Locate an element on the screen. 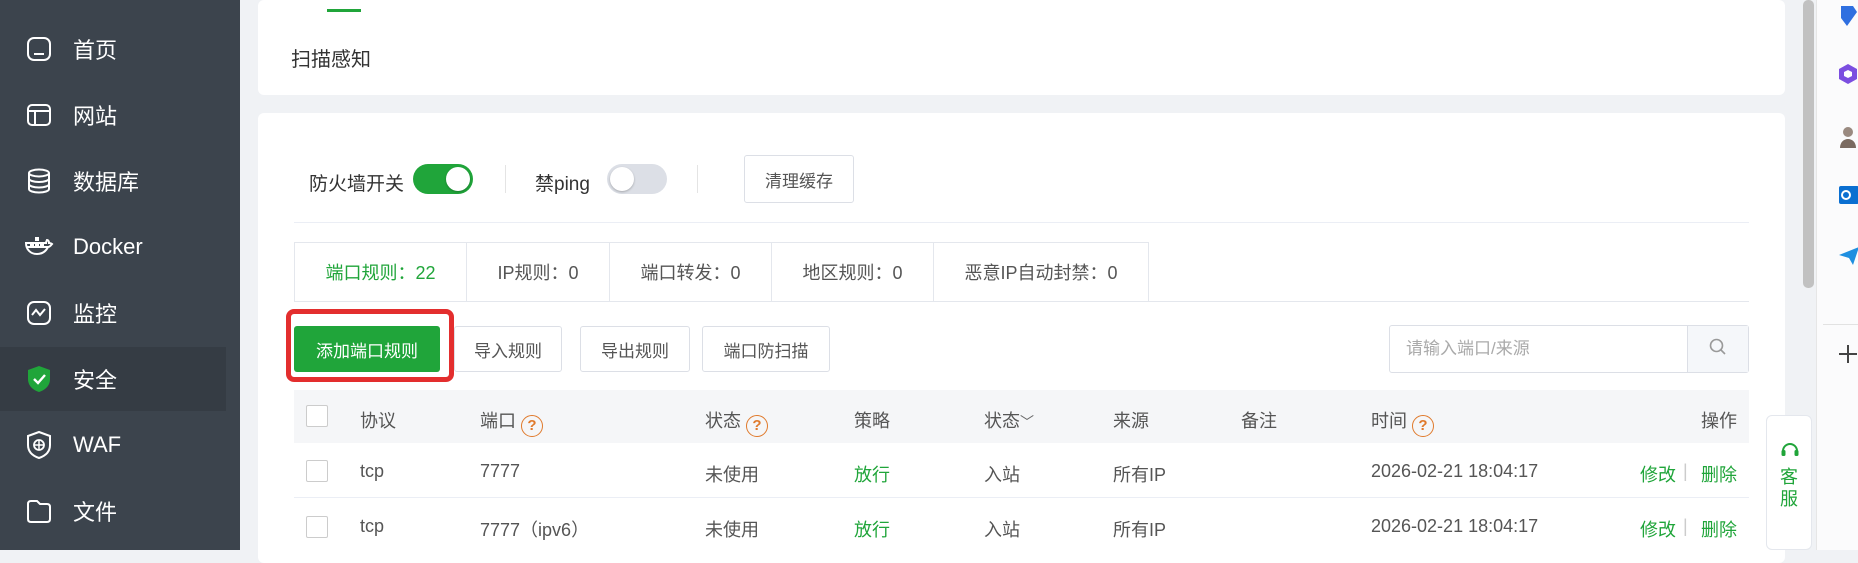 The image size is (1858, 563). col-status-label: 状态 is located at coordinates (723, 421).